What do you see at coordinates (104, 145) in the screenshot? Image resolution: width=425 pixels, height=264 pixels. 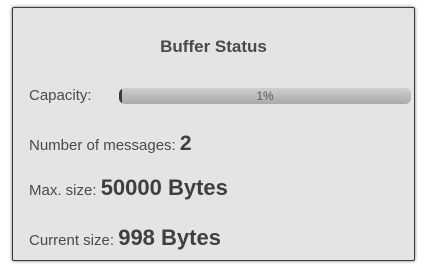 I see `messages-label: Number of messages:` at bounding box center [104, 145].